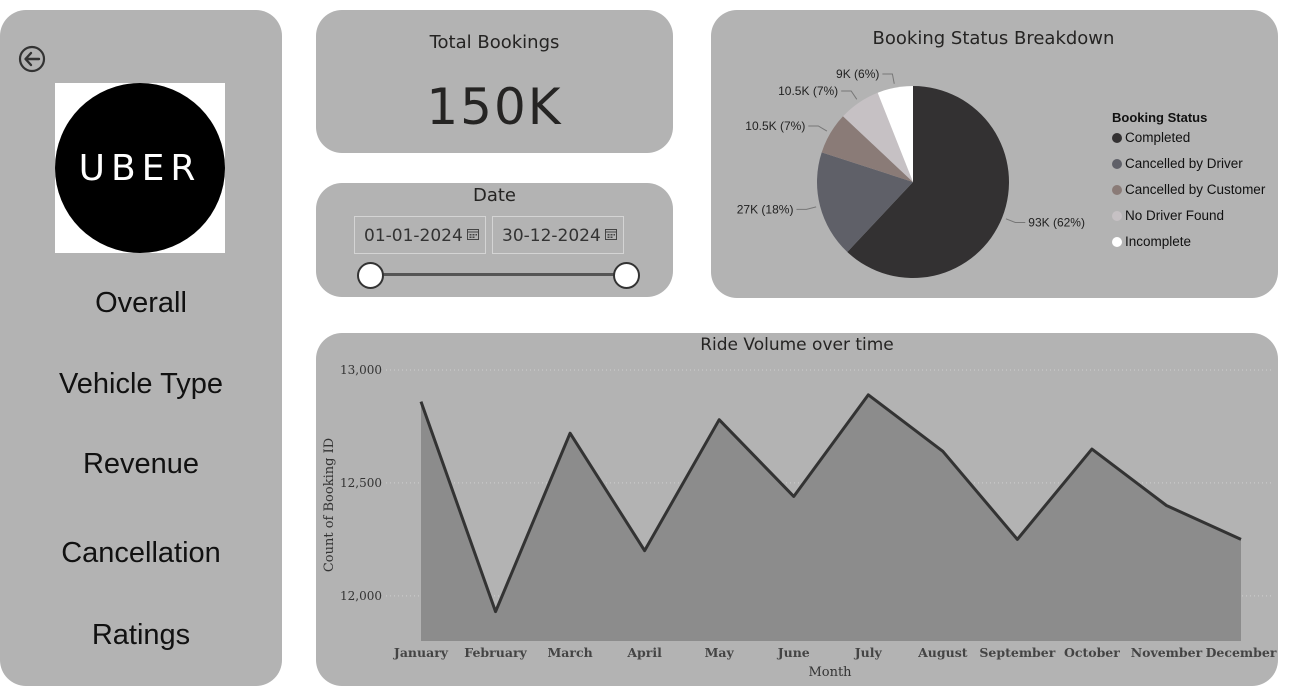 This screenshot has width=1290, height=697. I want to click on x-tick-label: May, so click(720, 652).